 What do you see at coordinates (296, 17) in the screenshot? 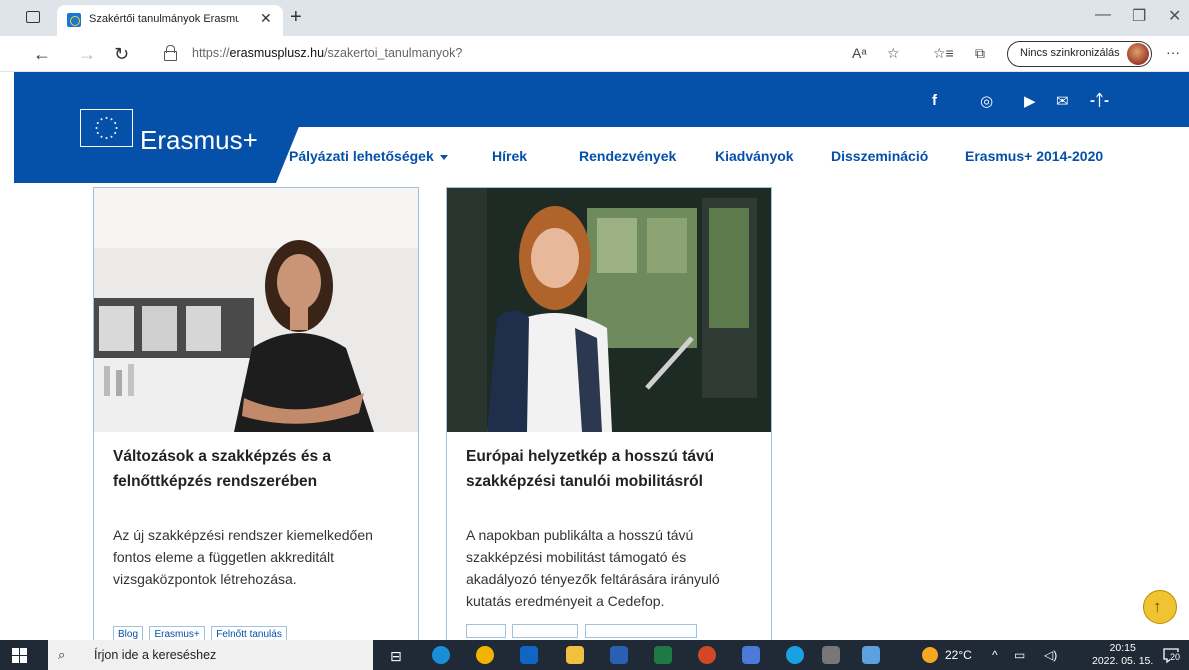
I see `new-tab-button: +` at bounding box center [296, 17].